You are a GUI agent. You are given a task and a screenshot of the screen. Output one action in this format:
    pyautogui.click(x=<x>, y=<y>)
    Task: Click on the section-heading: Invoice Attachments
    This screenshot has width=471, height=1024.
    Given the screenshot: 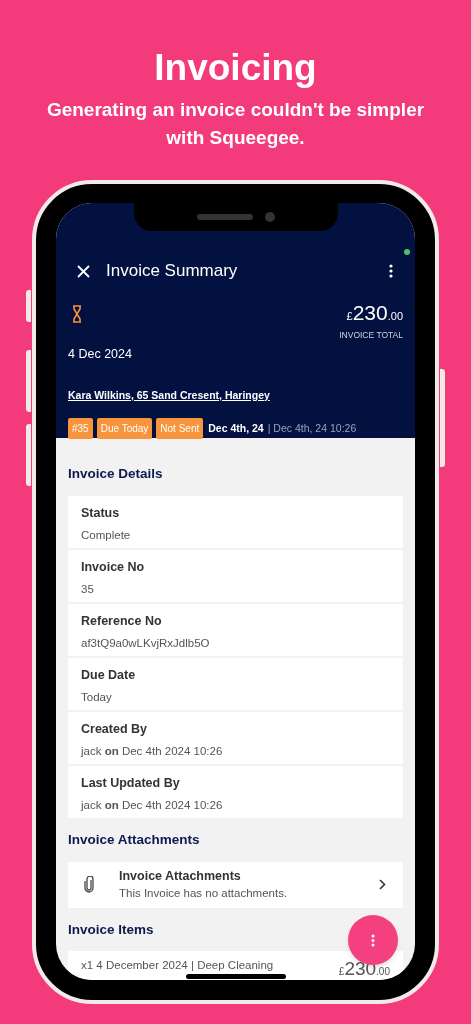 What is the action you would take?
    pyautogui.click(x=134, y=840)
    